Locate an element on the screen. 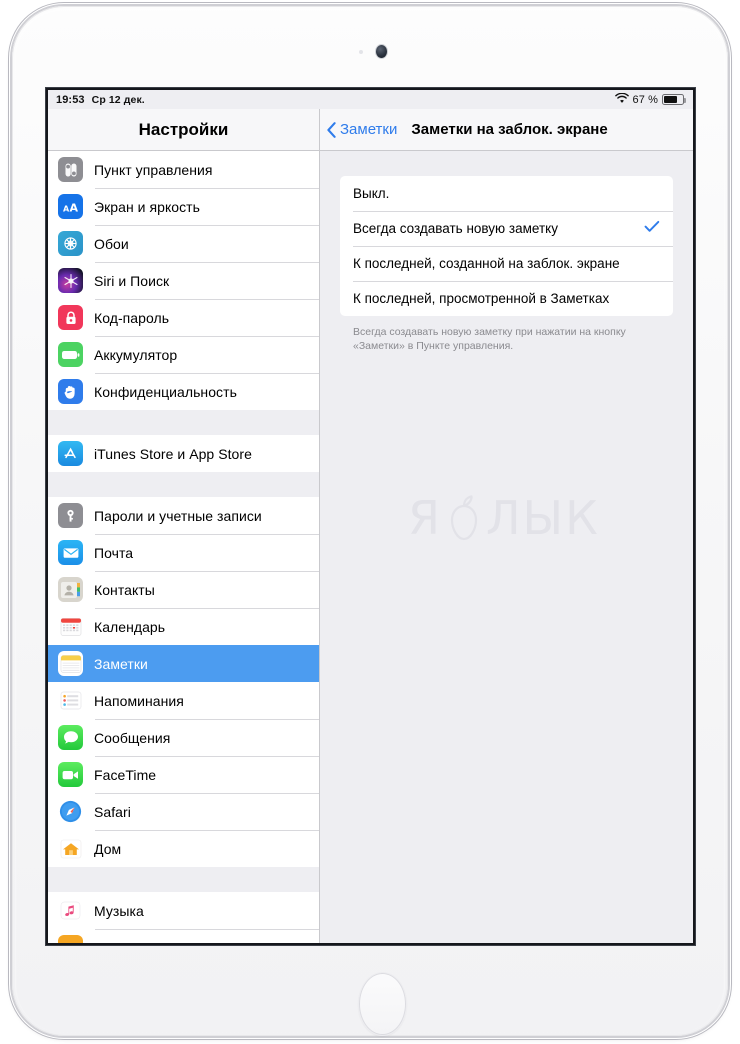 The width and height of the screenshot is (740, 1044). sidebar-item-passcode: Код-пароль is located at coordinates (183, 317).